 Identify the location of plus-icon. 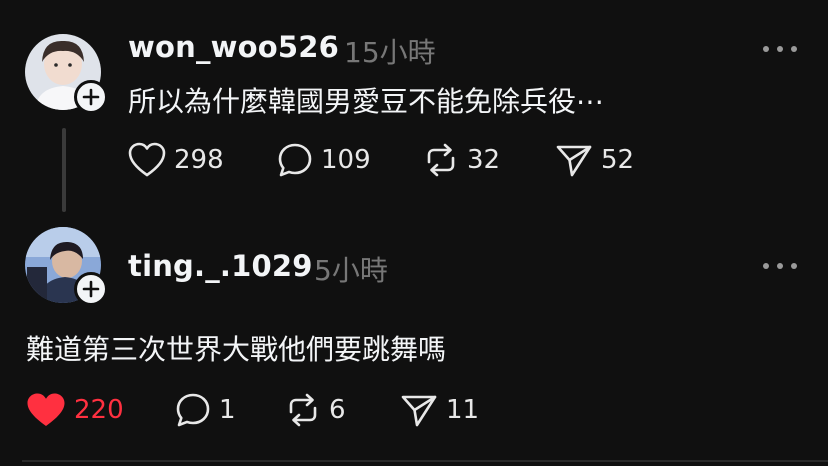
(91, 289).